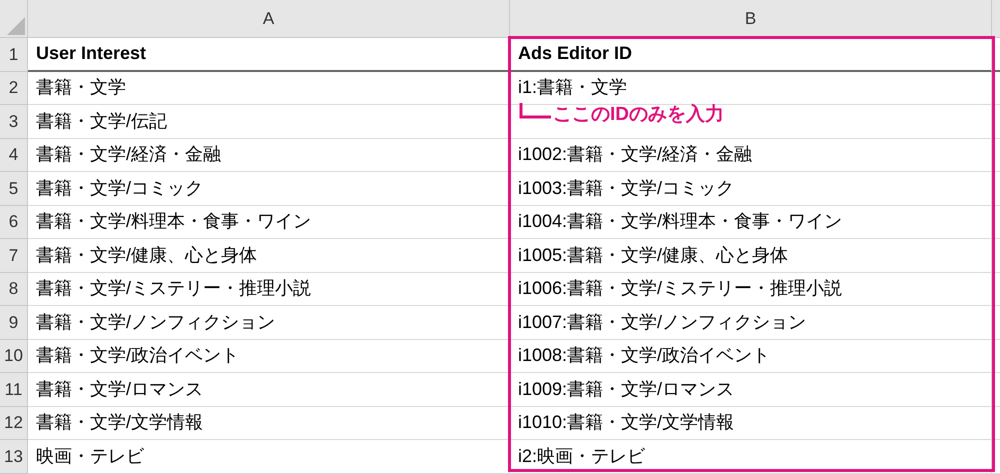 Image resolution: width=1000 pixels, height=474 pixels. What do you see at coordinates (751, 389) in the screenshot?
I see `table-cell: i1009:書籍・文学/ロマンス` at bounding box center [751, 389].